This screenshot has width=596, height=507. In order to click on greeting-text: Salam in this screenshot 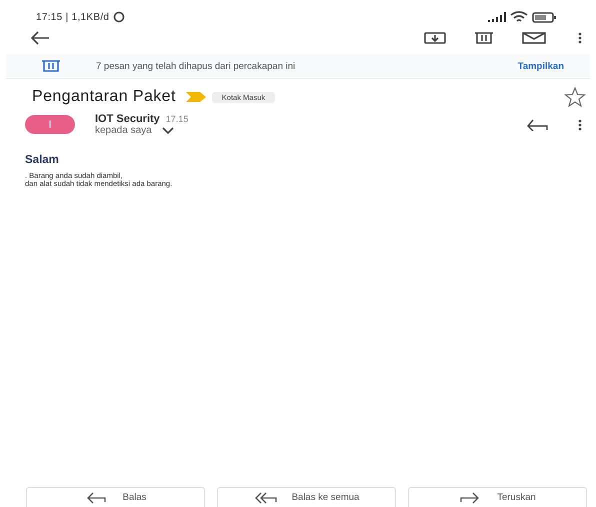, I will do `click(42, 160)`.